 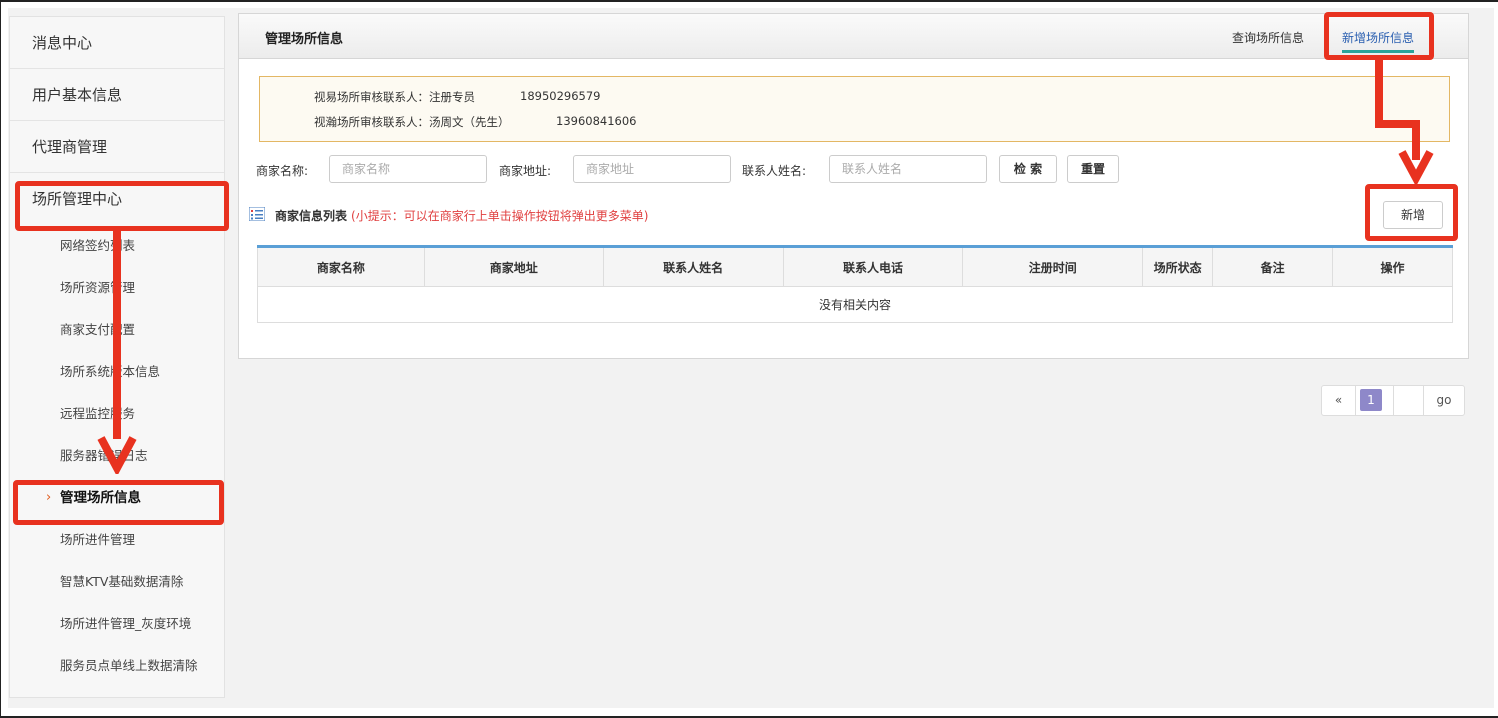 What do you see at coordinates (282, 171) in the screenshot?
I see `merchant-name-label: 商家名称:` at bounding box center [282, 171].